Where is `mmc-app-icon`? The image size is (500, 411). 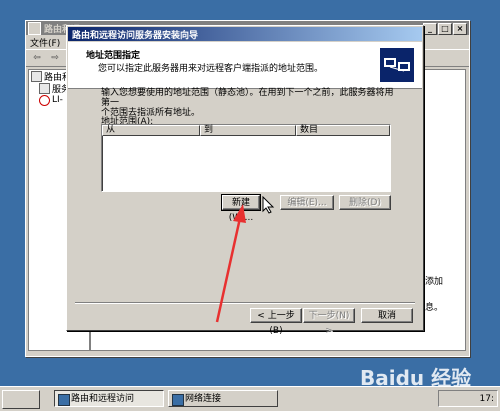
mmc-app-icon is located at coordinates (34, 28).